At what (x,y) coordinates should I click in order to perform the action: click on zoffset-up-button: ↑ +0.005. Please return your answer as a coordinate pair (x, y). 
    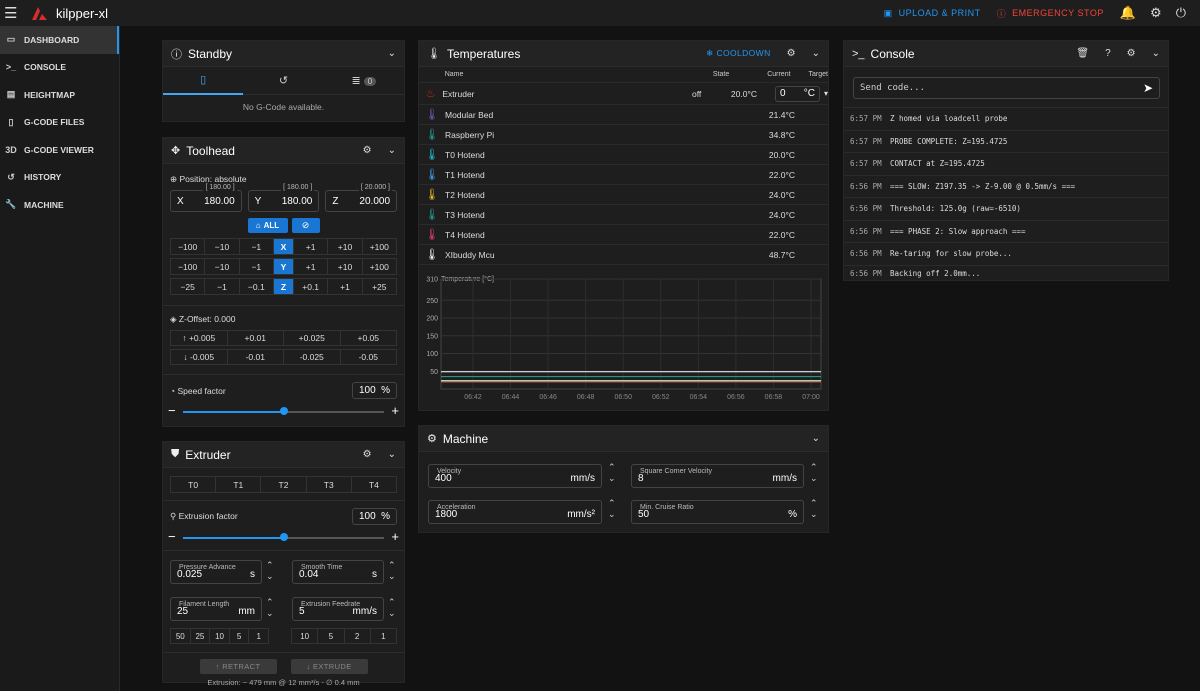
    Looking at the image, I should click on (199, 338).